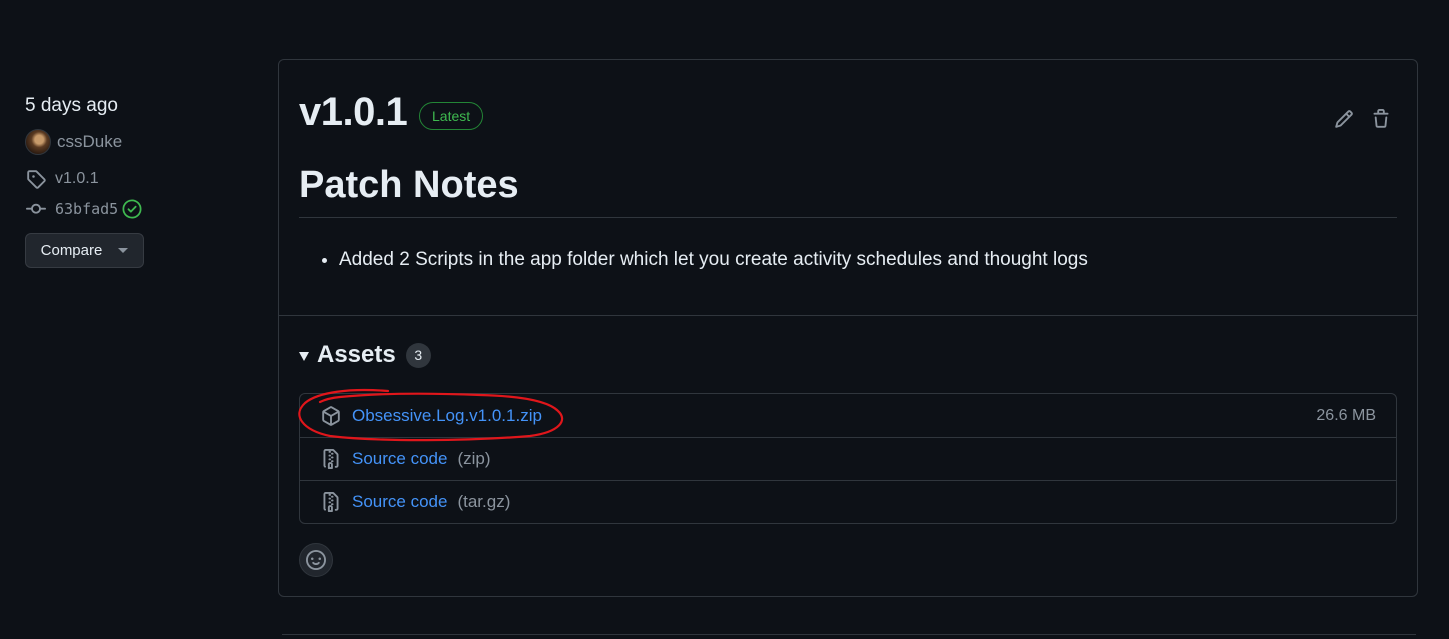 Image resolution: width=1449 pixels, height=639 pixels. Describe the element at coordinates (484, 501) in the screenshot. I see `asset-format: (tar.gz)` at that location.